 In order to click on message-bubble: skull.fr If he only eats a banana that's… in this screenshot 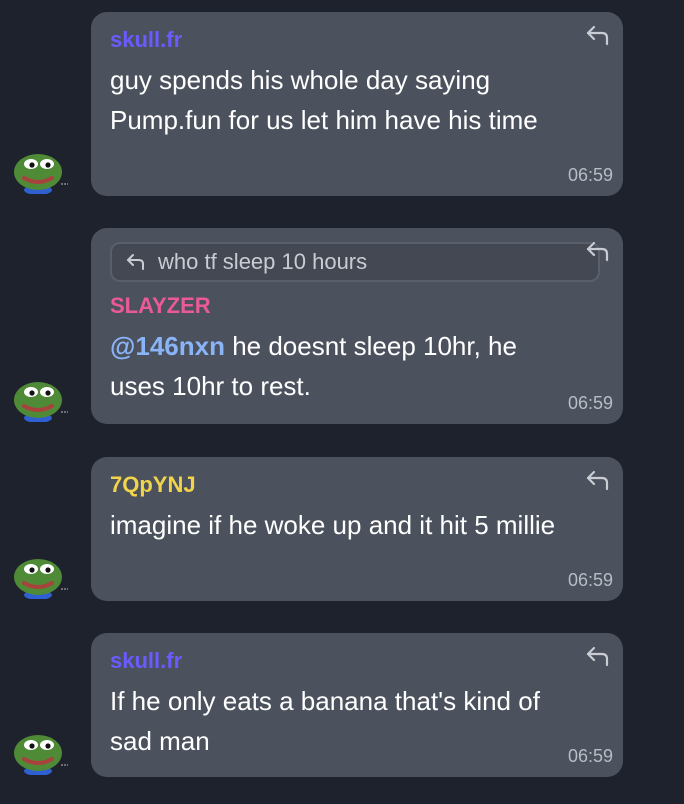, I will do `click(357, 705)`.